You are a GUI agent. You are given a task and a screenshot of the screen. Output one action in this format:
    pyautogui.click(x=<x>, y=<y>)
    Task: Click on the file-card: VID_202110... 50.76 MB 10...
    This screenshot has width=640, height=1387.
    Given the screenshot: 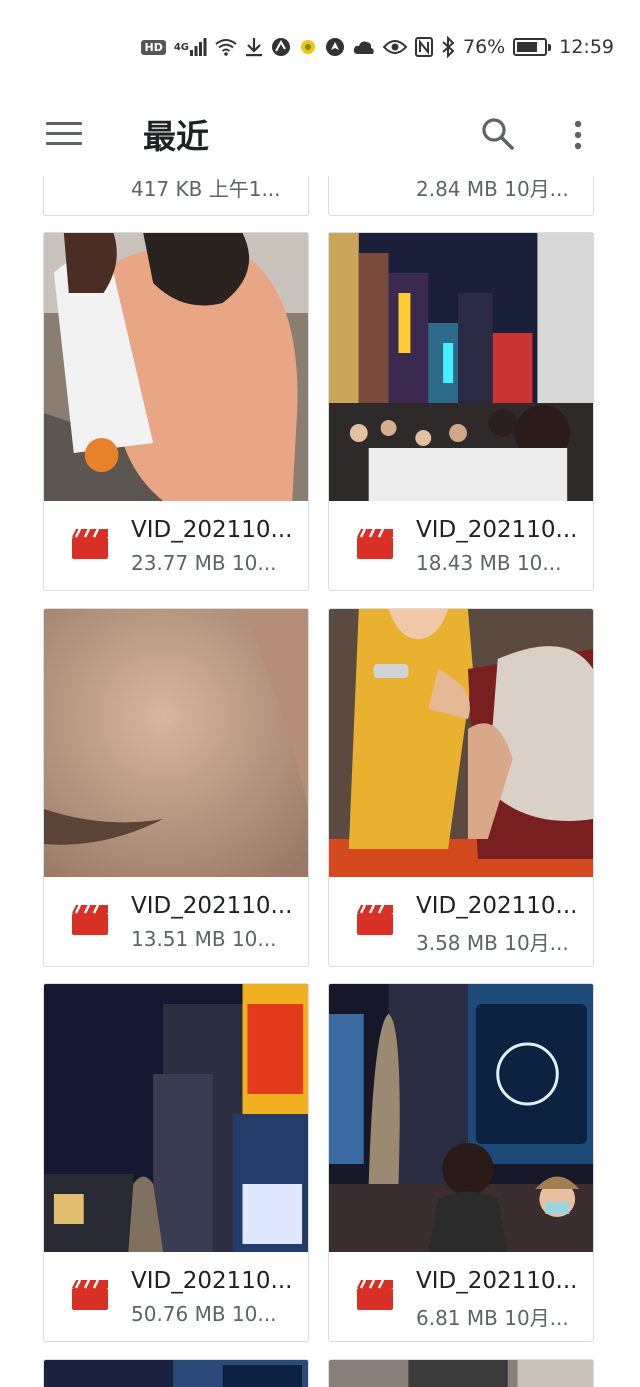 What is the action you would take?
    pyautogui.click(x=176, y=1162)
    